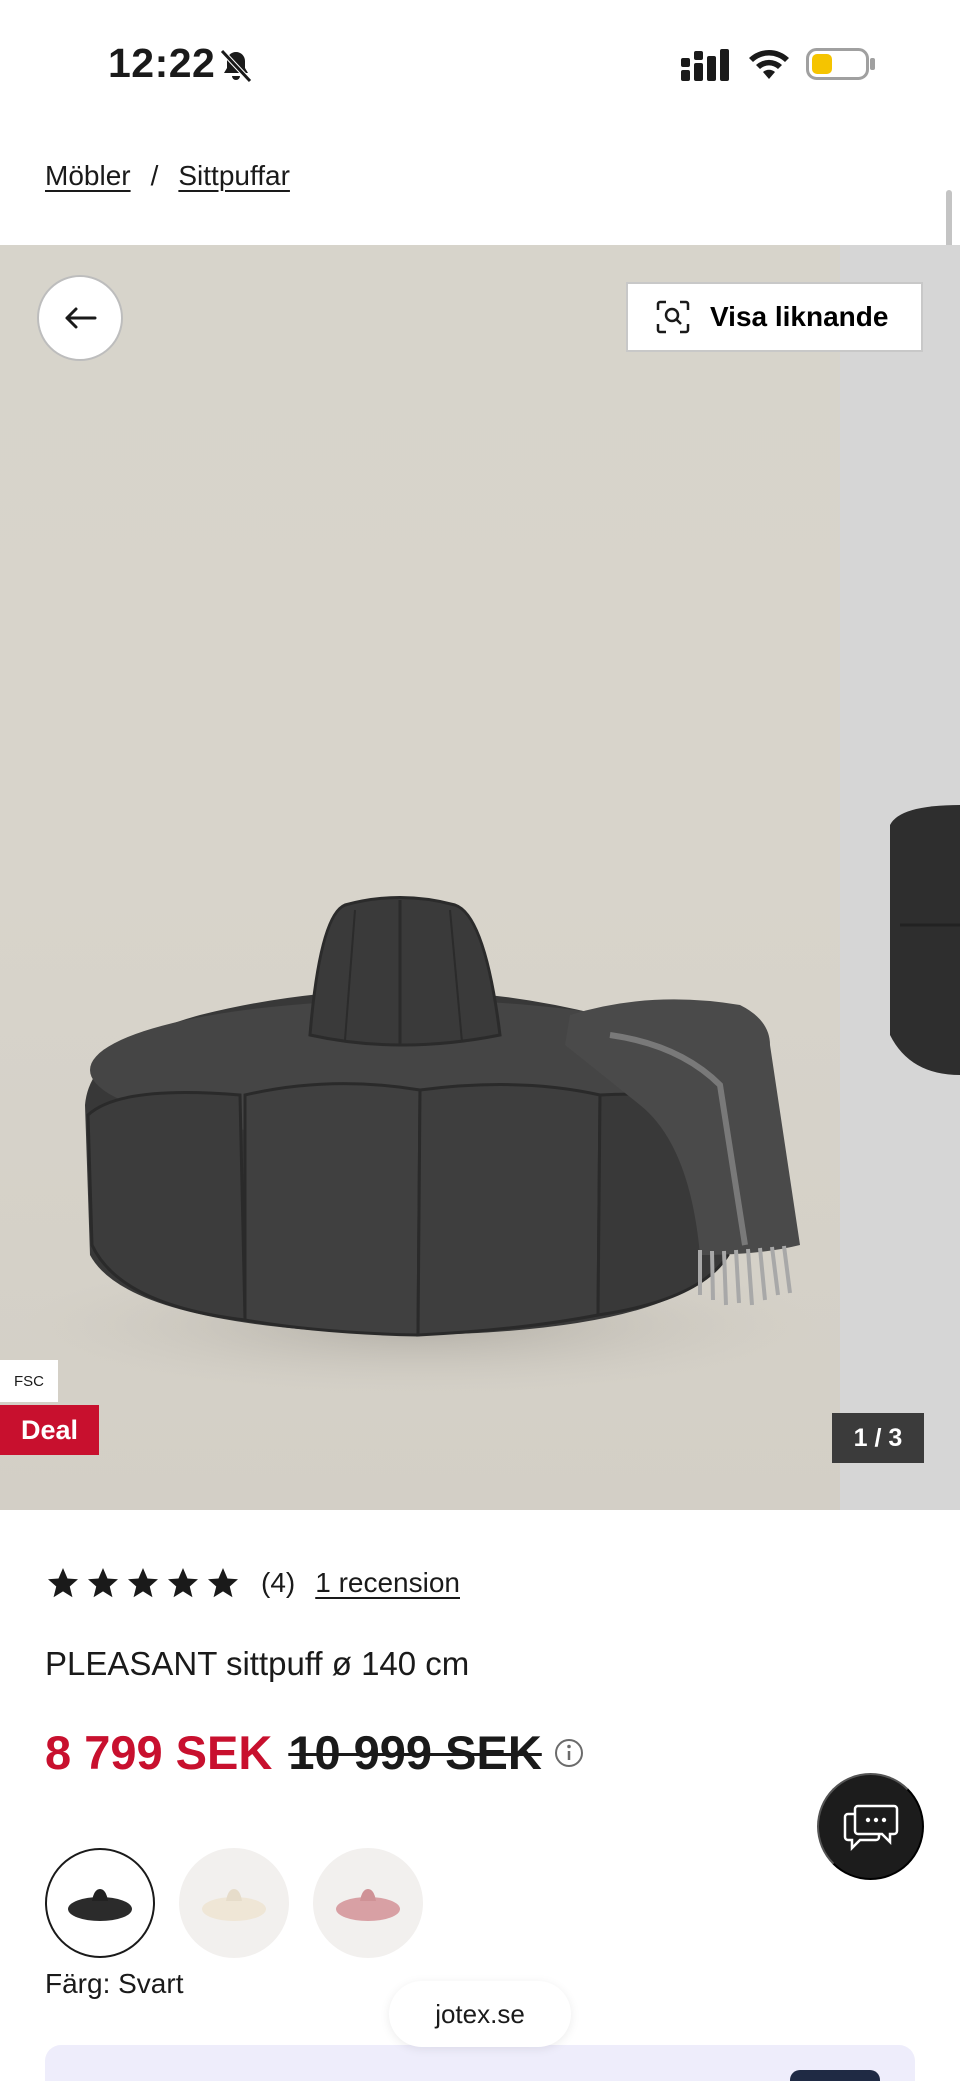 This screenshot has width=960, height=2081. What do you see at coordinates (569, 1753) in the screenshot?
I see `info-icon` at bounding box center [569, 1753].